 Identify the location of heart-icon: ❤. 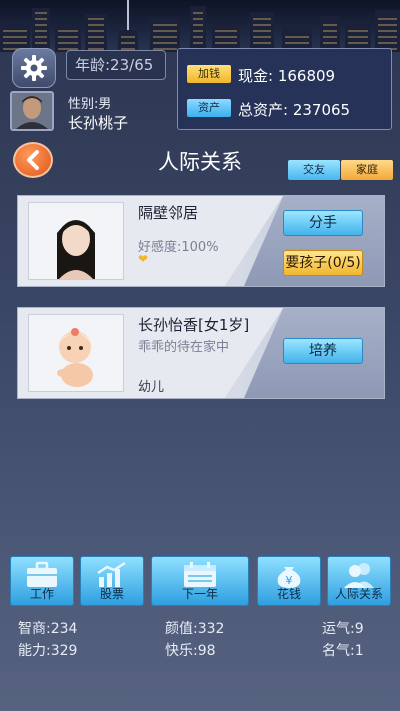
(143, 259).